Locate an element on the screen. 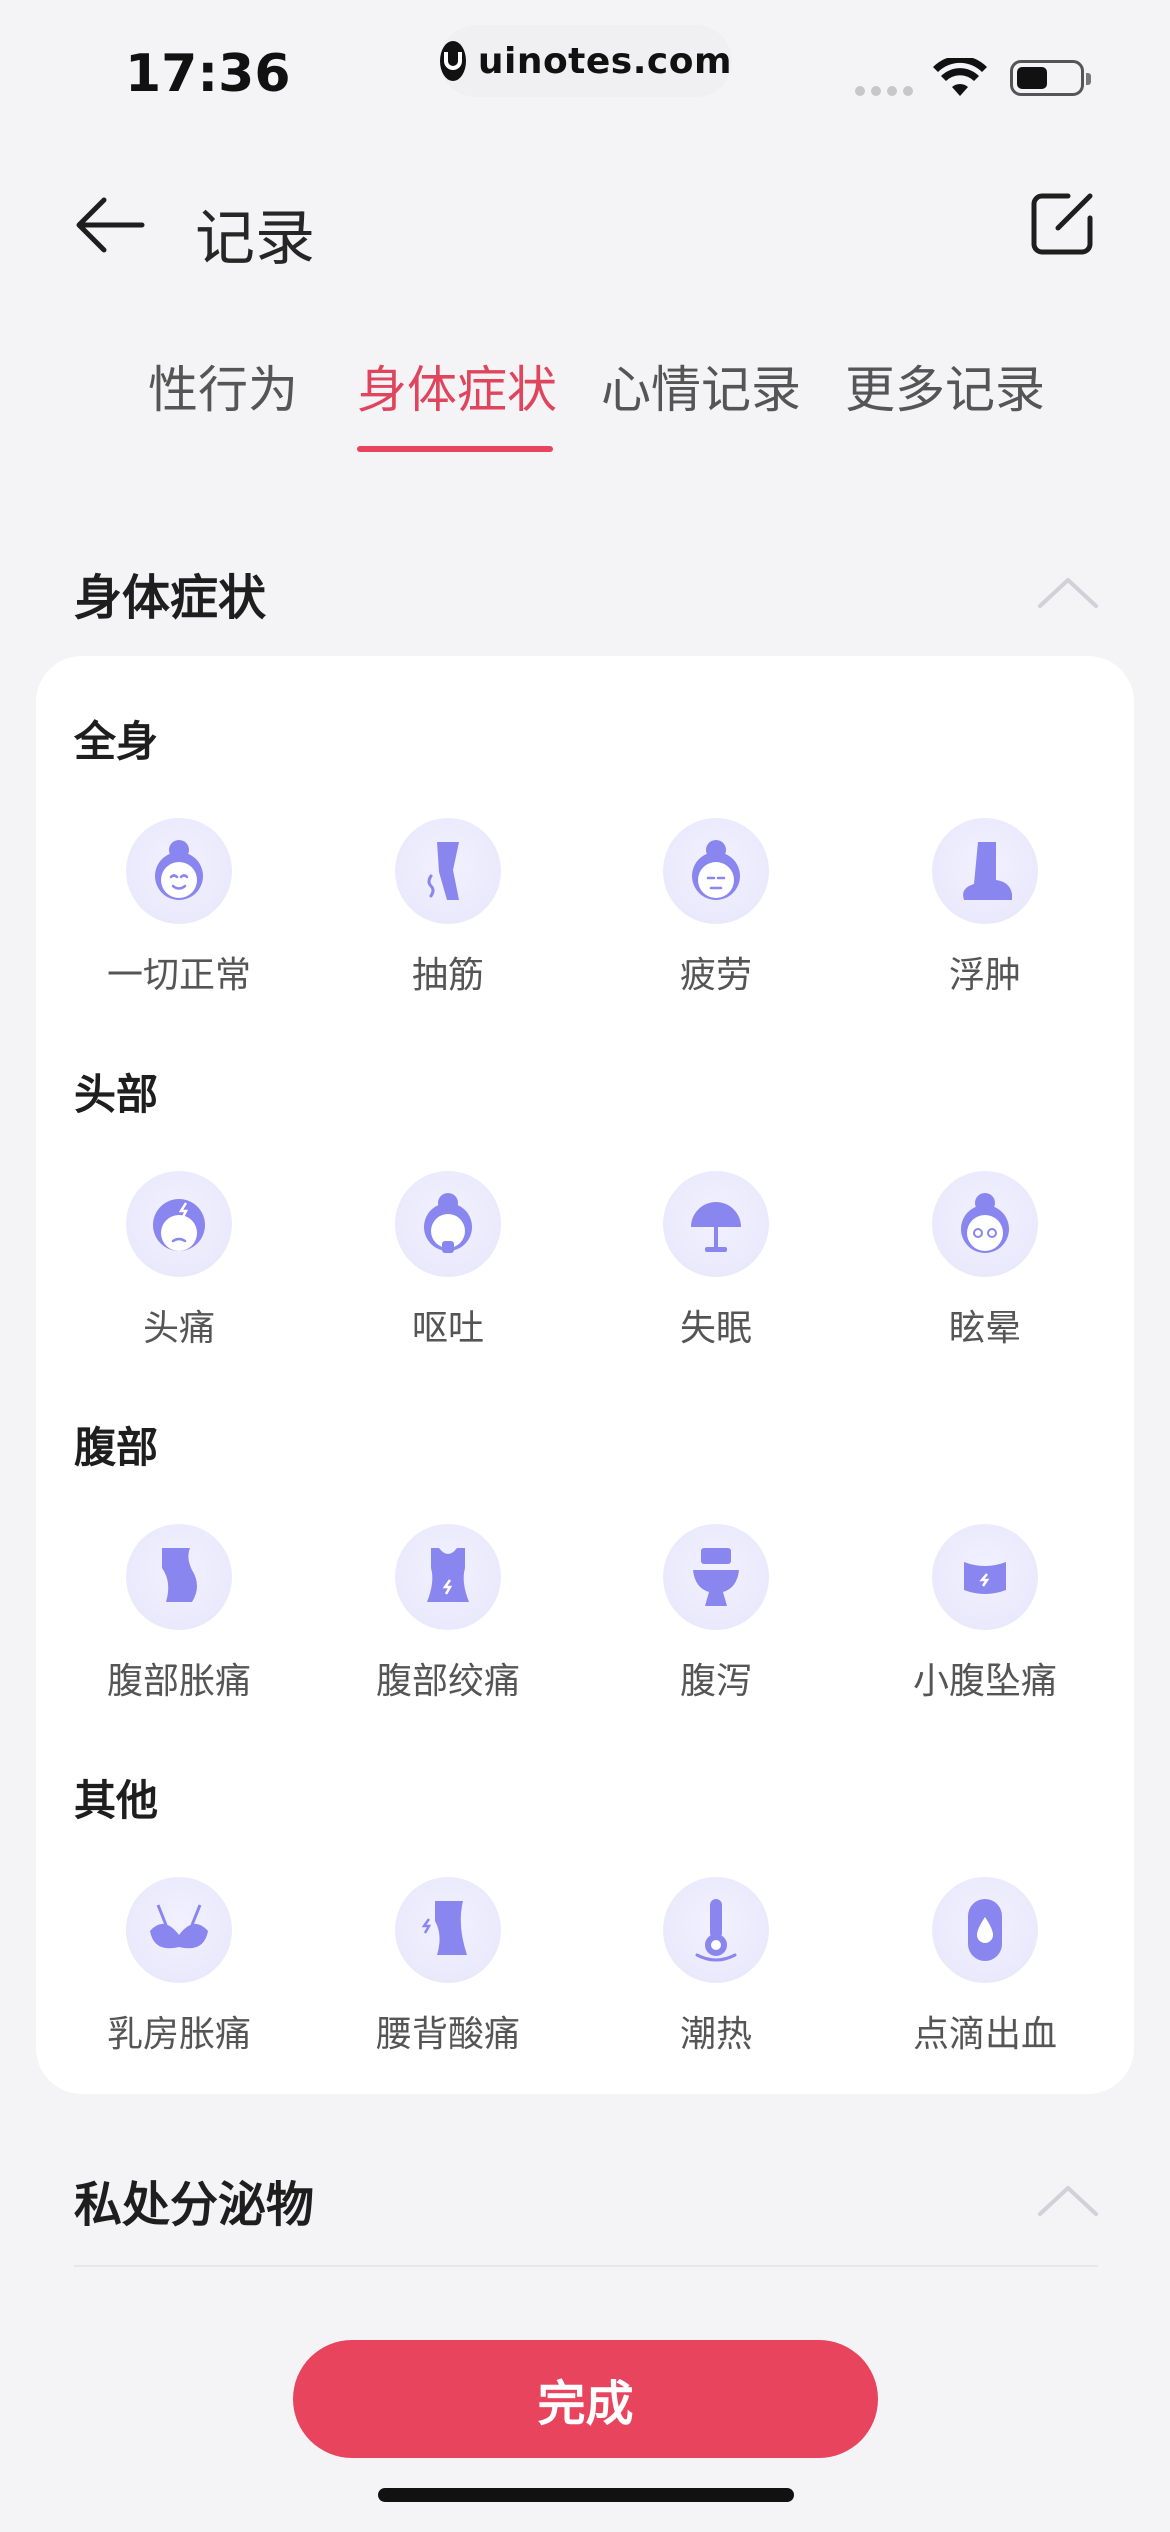 This screenshot has height=2532, width=1170. pad-drop-icon is located at coordinates (985, 1930).